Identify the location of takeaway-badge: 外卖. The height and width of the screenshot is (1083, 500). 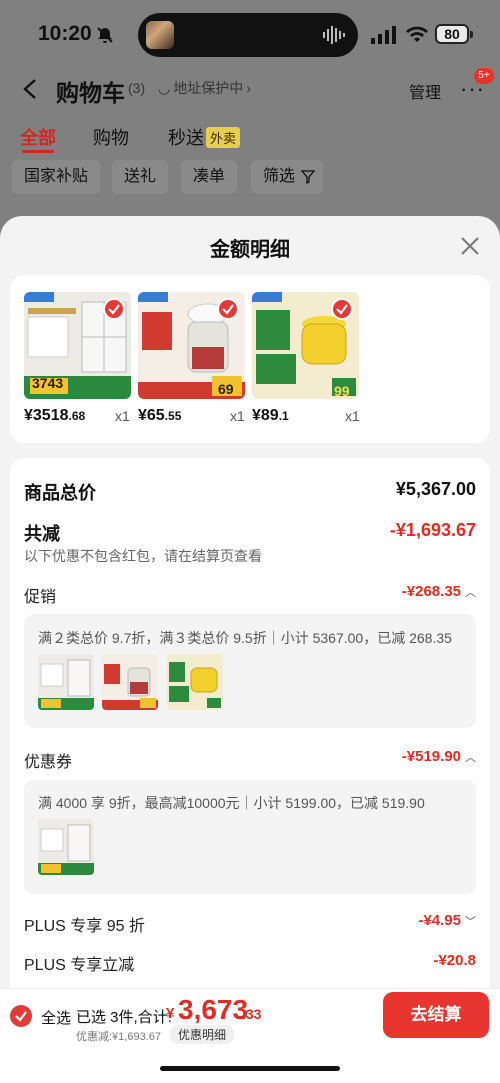
(223, 137).